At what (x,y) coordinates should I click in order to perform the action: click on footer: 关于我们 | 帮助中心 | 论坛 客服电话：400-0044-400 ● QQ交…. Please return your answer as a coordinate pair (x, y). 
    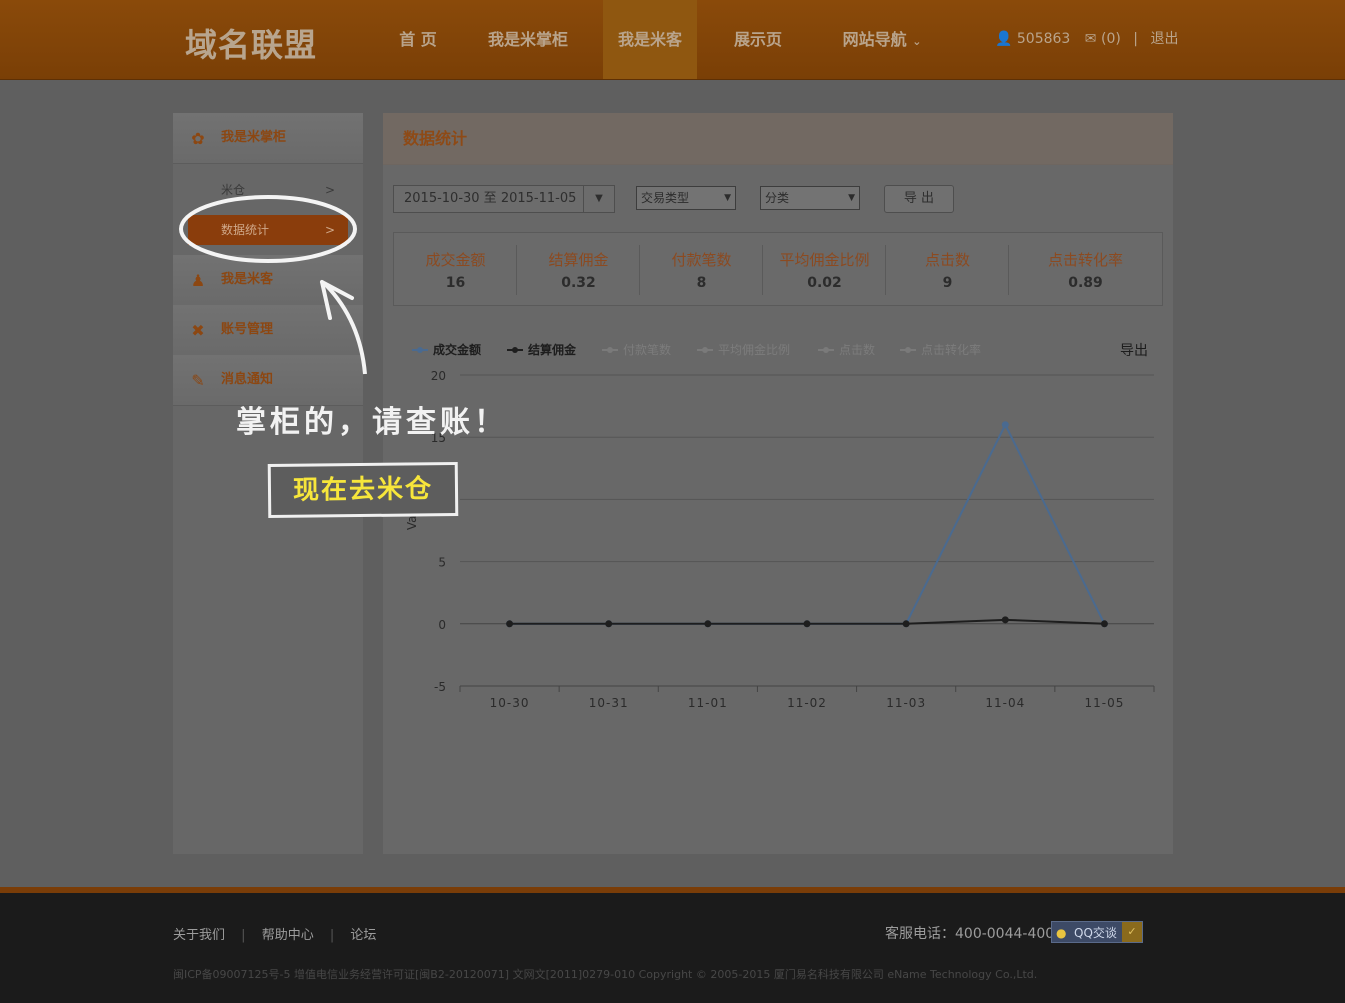
    Looking at the image, I should click on (672, 945).